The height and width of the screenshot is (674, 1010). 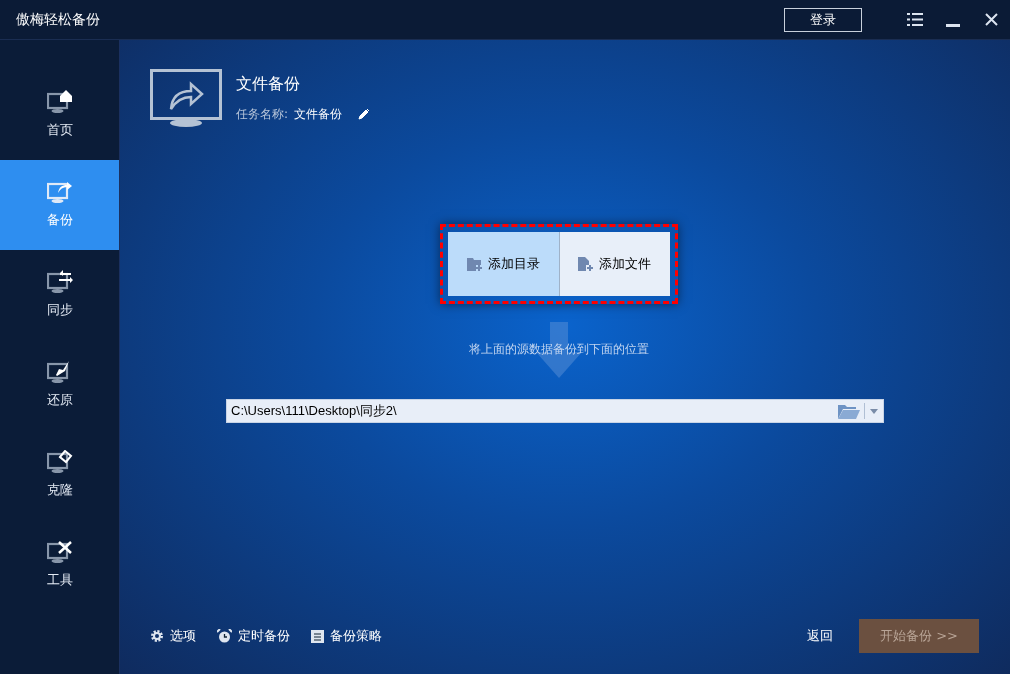 I want to click on pencil-icon, so click(x=364, y=114).